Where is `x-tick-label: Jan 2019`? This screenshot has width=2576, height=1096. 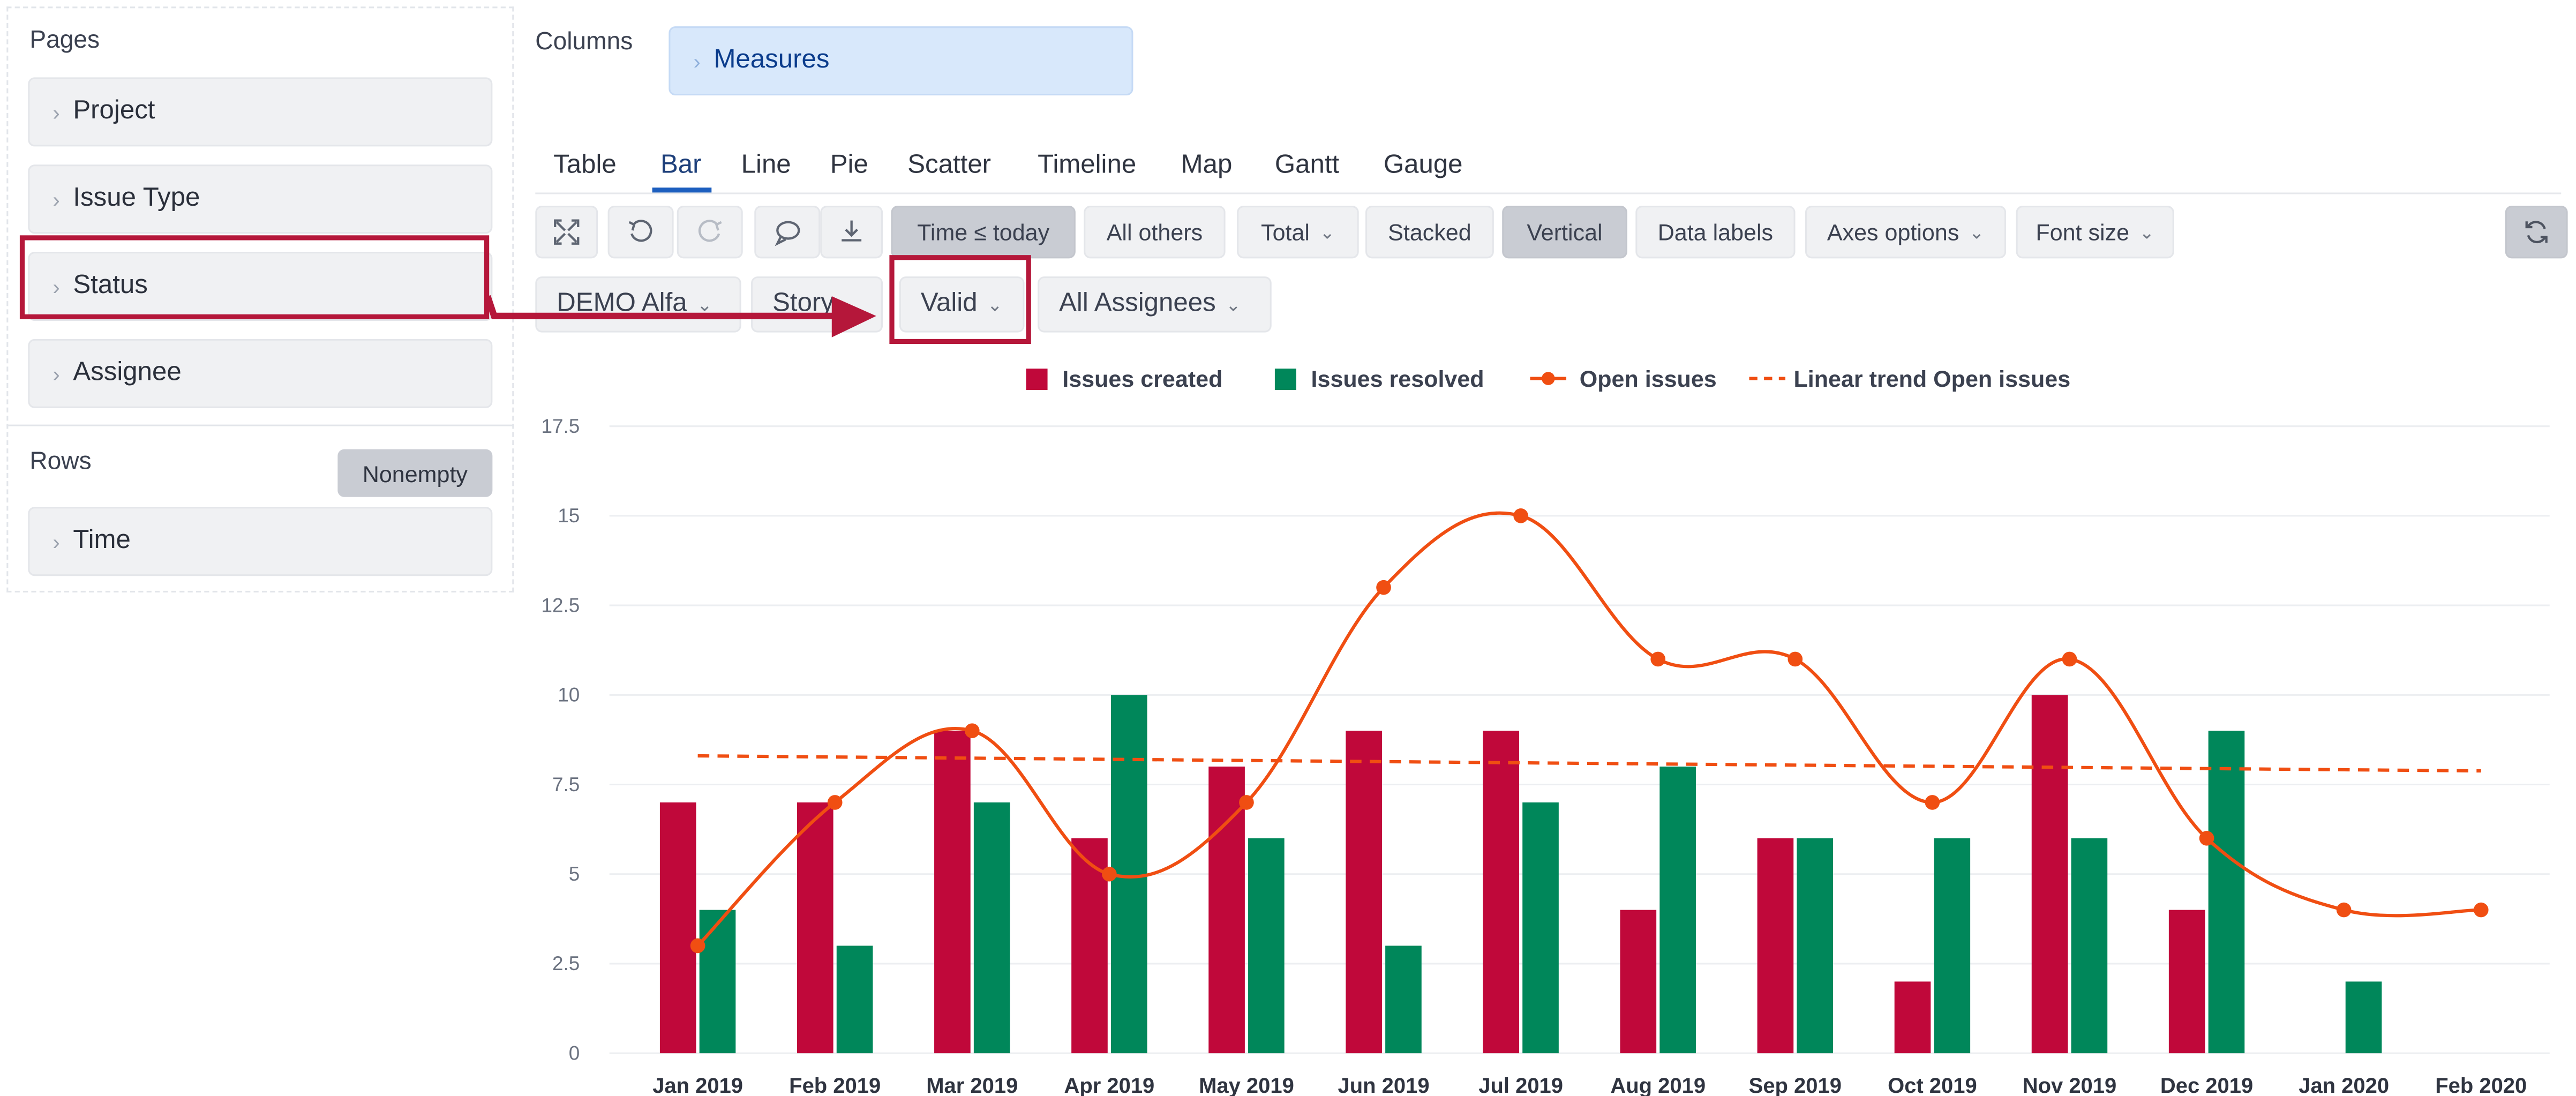 x-tick-label: Jan 2019 is located at coordinates (697, 1085).